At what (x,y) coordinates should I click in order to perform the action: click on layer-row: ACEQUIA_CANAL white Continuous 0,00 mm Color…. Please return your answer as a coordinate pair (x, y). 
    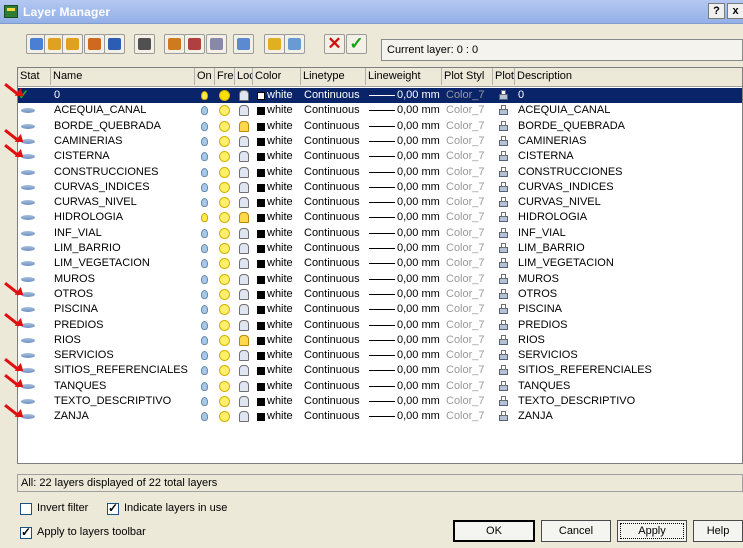
    Looking at the image, I should click on (380, 110).